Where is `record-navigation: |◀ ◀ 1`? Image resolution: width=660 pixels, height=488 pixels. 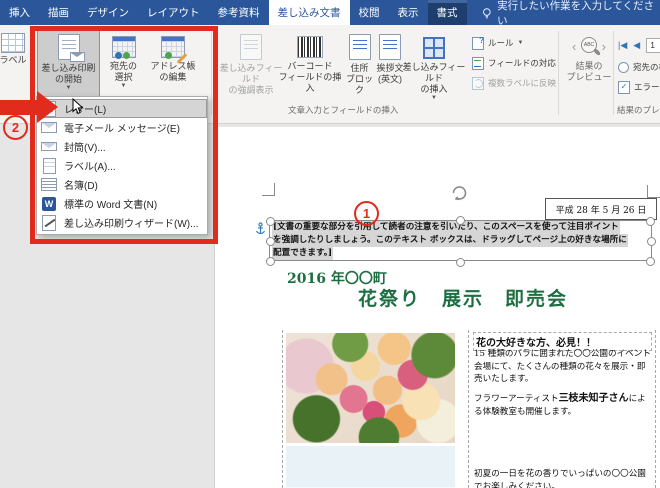
record-navigation: |◀ ◀ 1 is located at coordinates (639, 45).